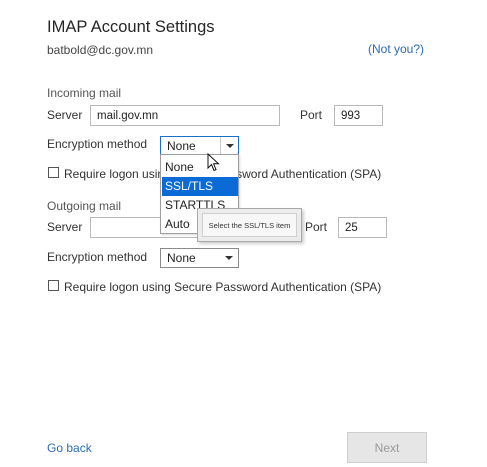 The height and width of the screenshot is (467, 487). I want to click on outgoing-encryption-select: None, so click(199, 258).